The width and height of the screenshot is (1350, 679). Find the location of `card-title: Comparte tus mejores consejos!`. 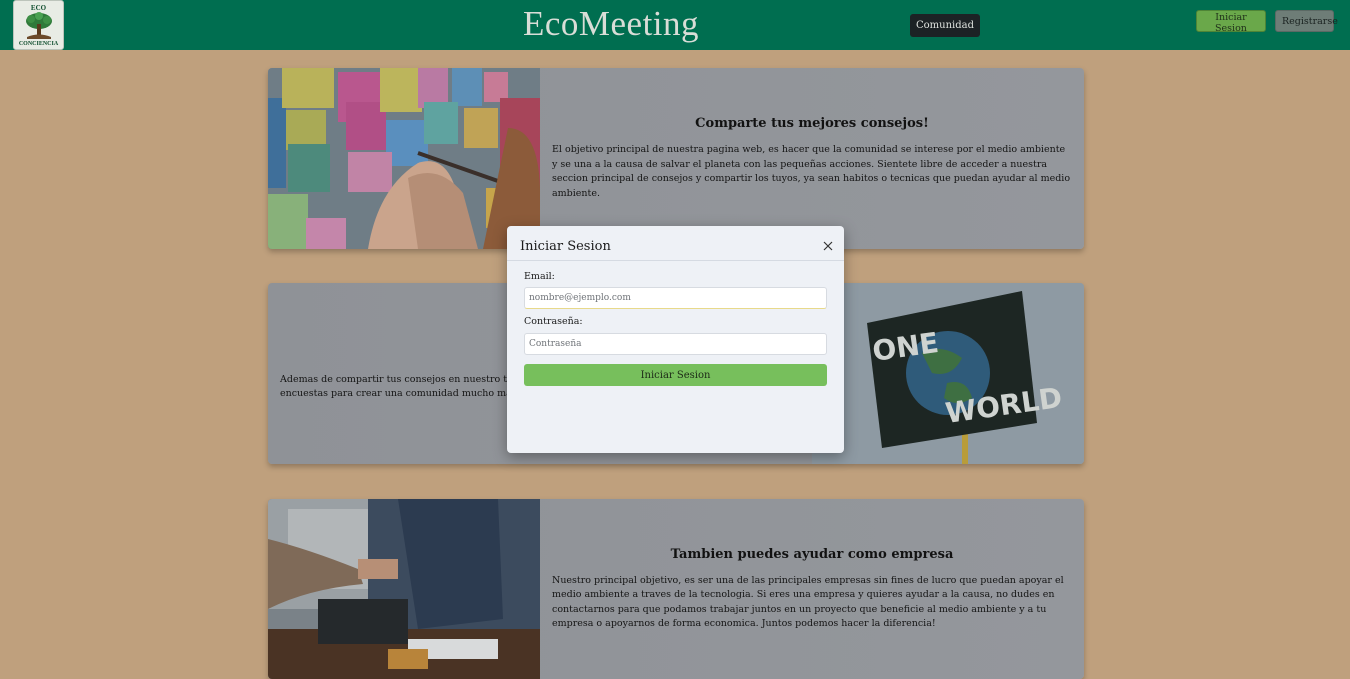

card-title: Comparte tus mejores consejos! is located at coordinates (812, 123).